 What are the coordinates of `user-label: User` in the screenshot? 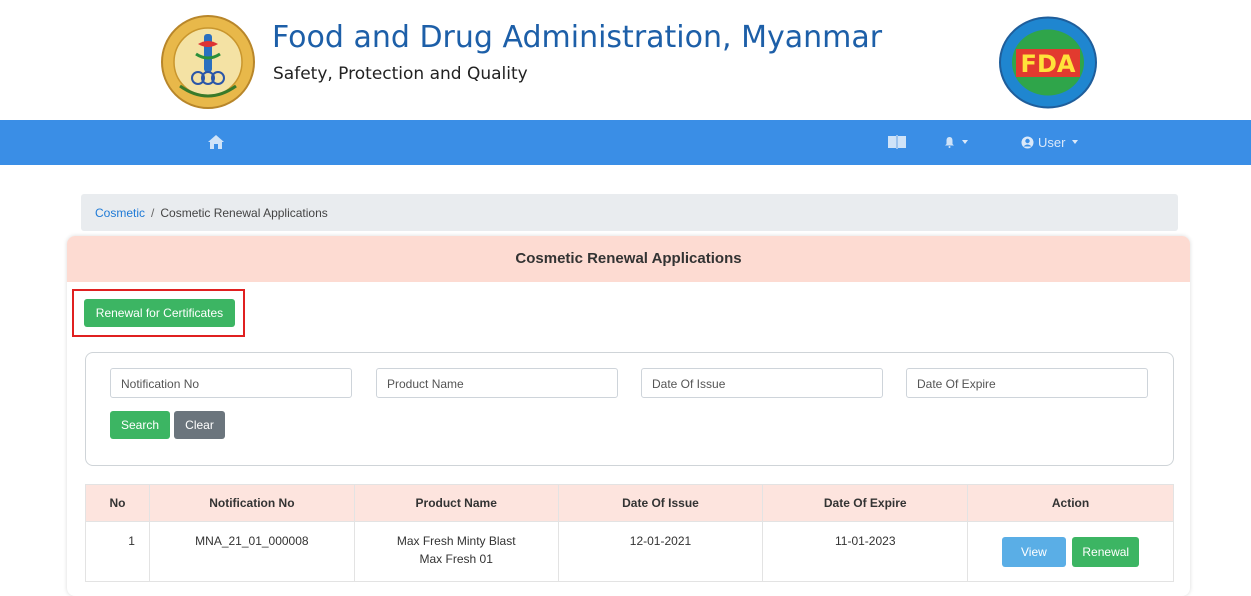 It's located at (1052, 142).